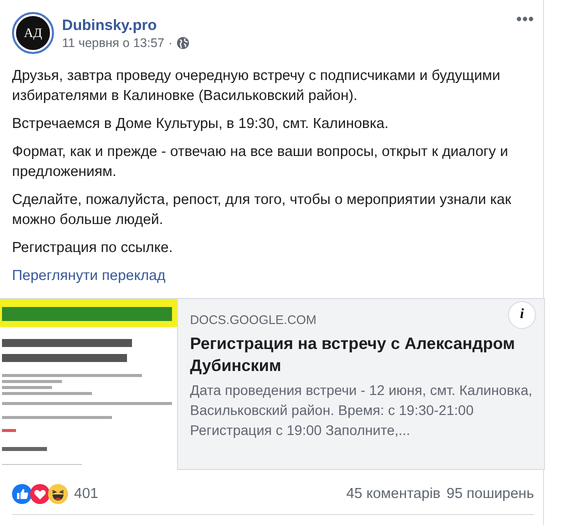 The width and height of the screenshot is (565, 525). What do you see at coordinates (362, 355) in the screenshot?
I see `link-title: Регистрация на встречу с Александром Дубинским` at bounding box center [362, 355].